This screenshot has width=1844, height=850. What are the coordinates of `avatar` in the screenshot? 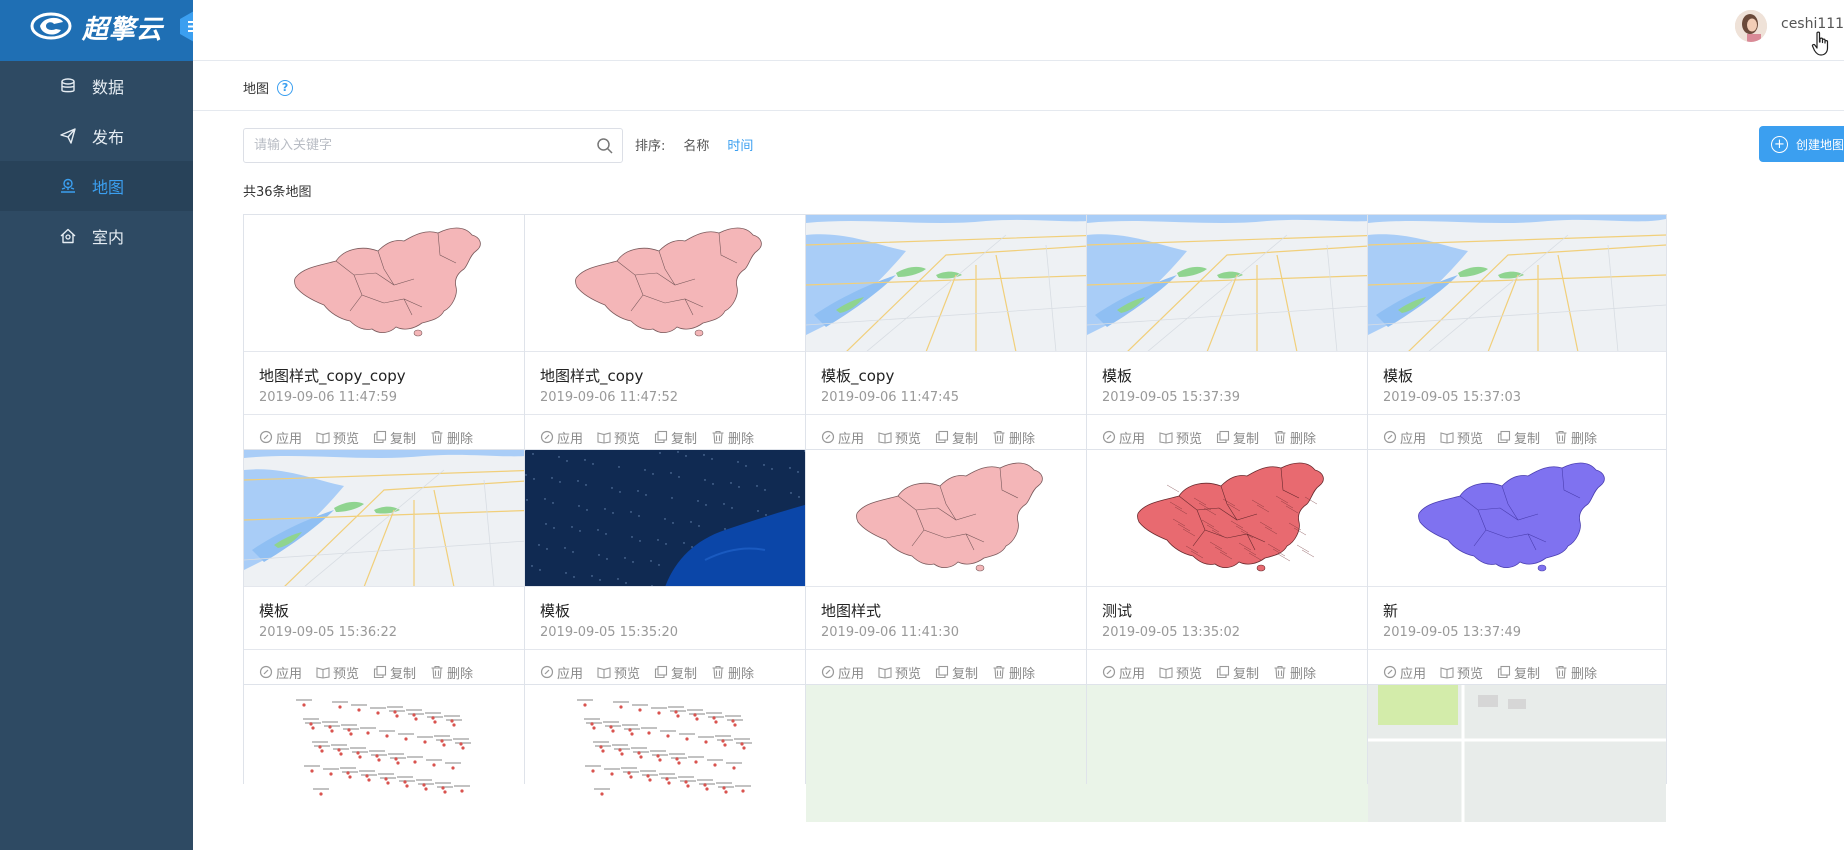 It's located at (1751, 26).